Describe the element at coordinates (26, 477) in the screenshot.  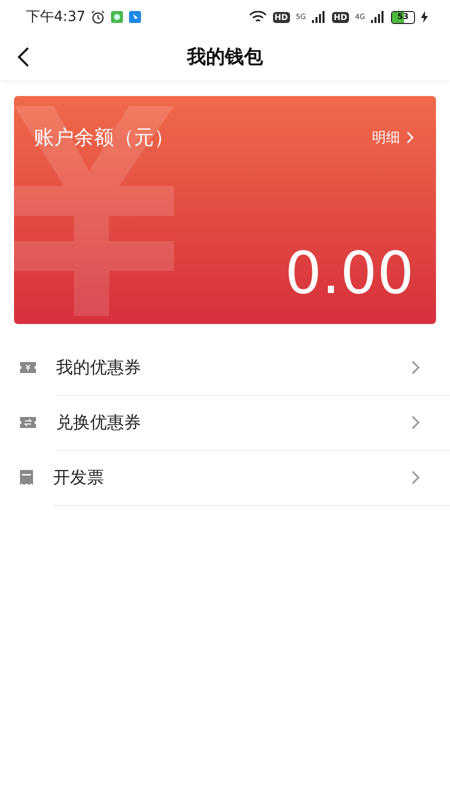
I see `receipt-icon` at that location.